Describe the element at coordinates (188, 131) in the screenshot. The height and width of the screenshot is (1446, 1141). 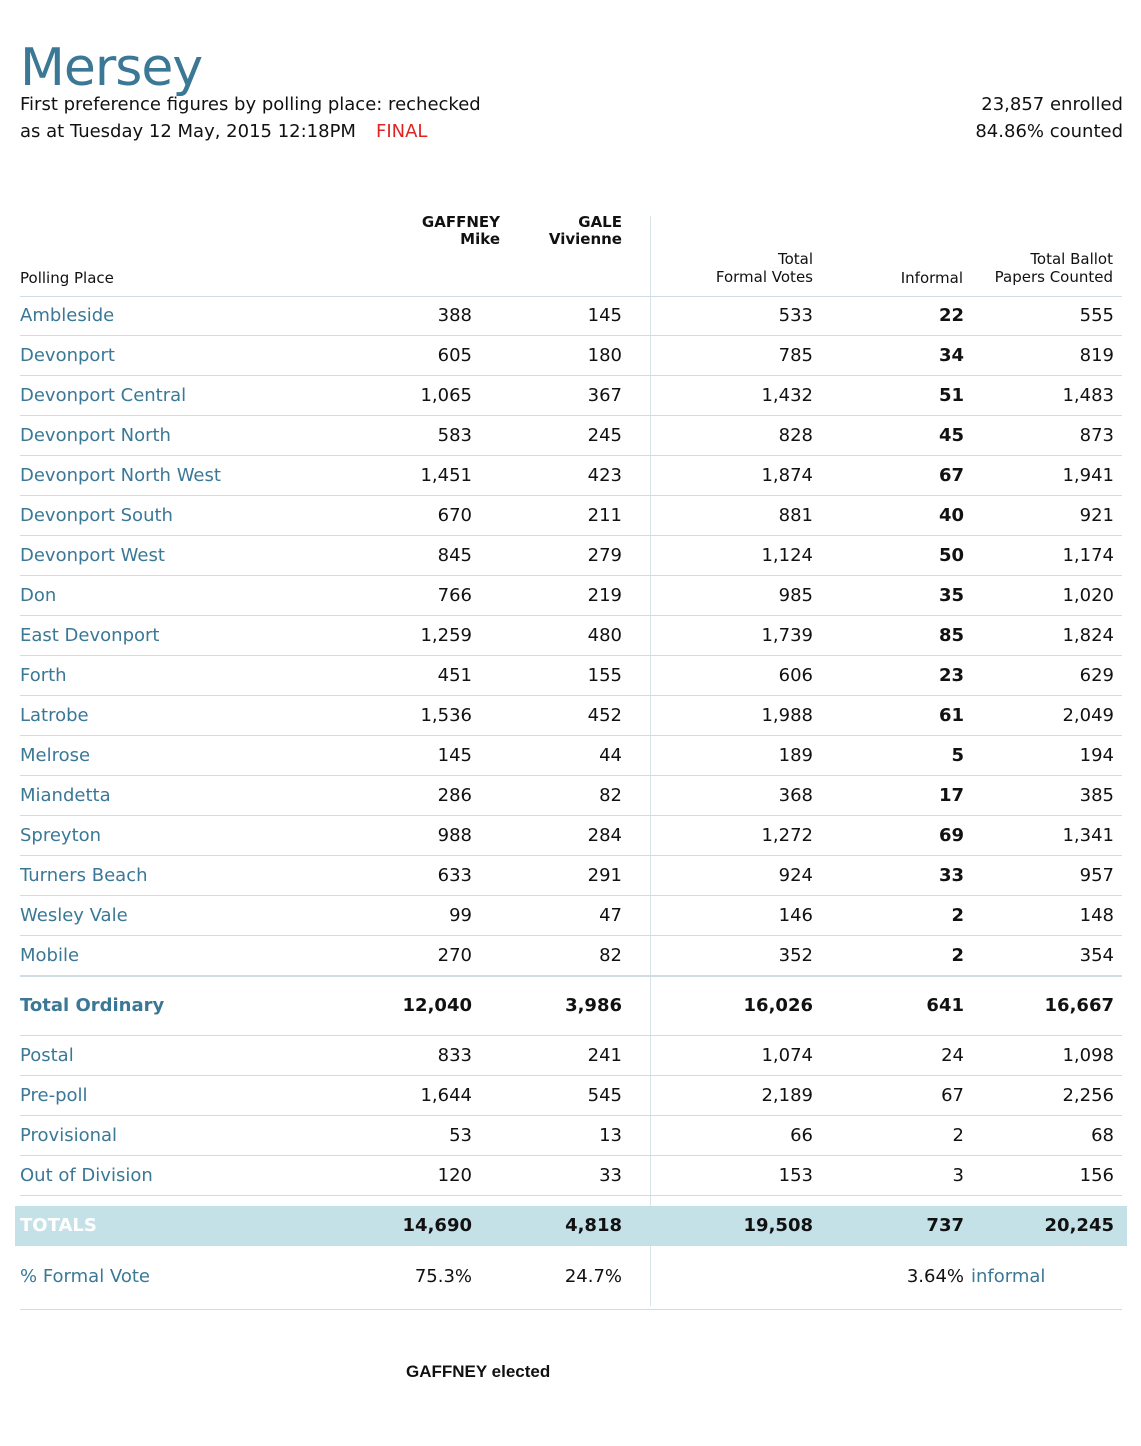
I see `as-at-text: as at Tuesday 12 May, 2015 12:18PM` at that location.